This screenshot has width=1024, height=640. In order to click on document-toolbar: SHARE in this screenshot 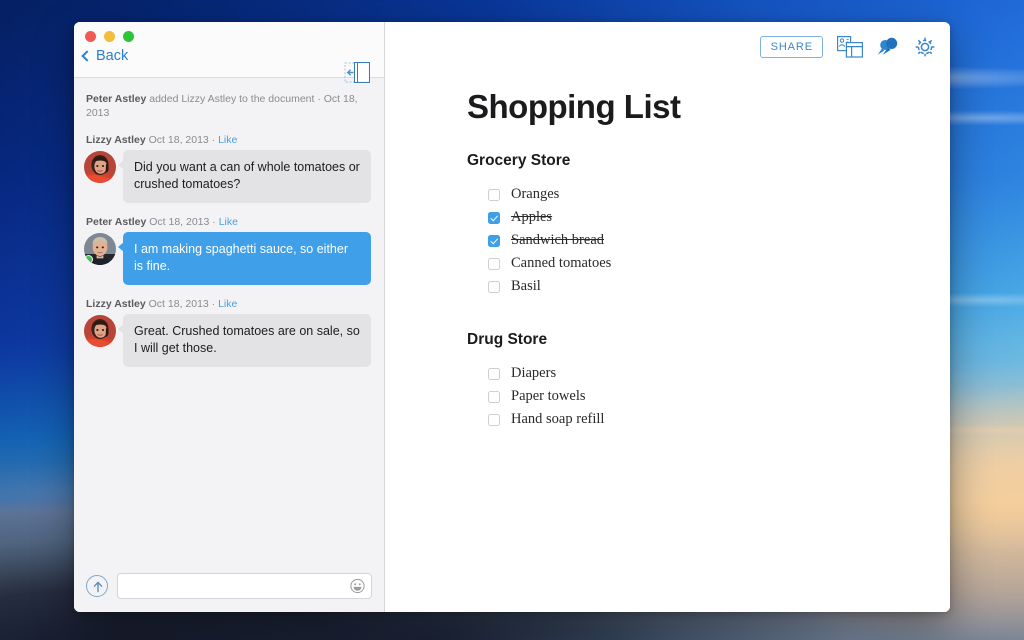, I will do `click(847, 47)`.